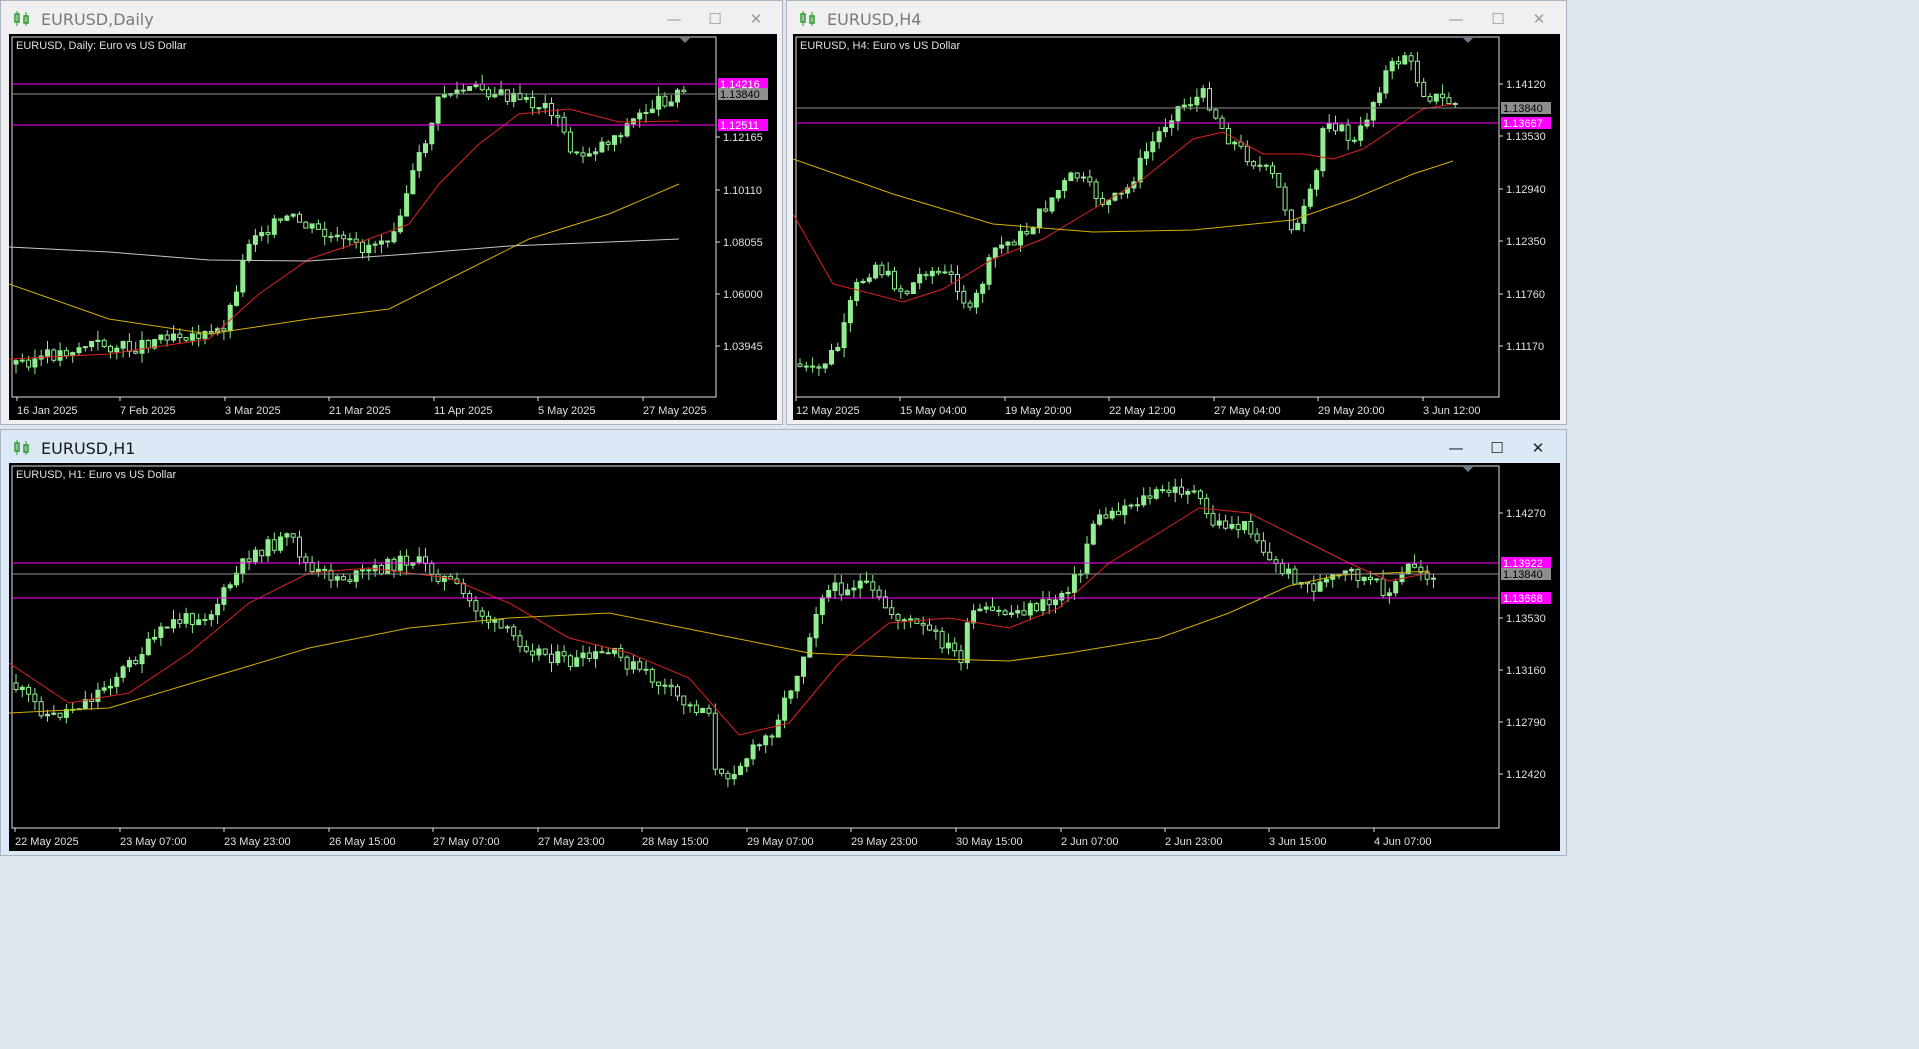 The width and height of the screenshot is (1919, 1049). I want to click on x-tick-label: 23 May 07:00, so click(153, 842).